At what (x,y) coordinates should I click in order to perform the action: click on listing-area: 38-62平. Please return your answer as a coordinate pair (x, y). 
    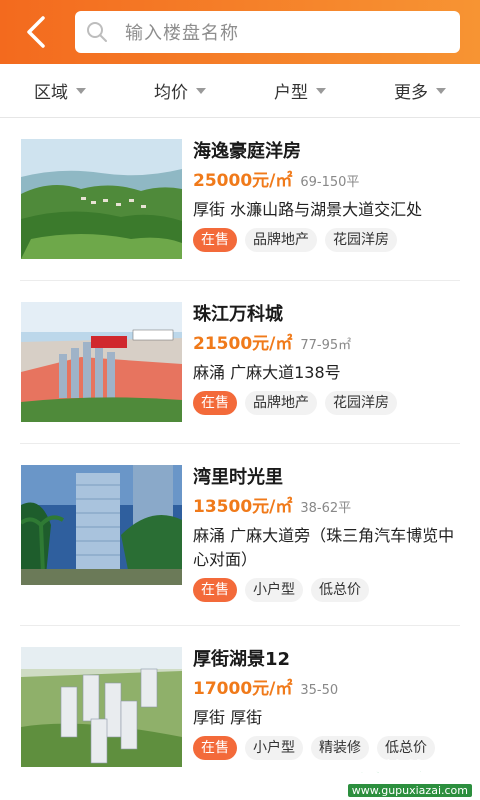
    Looking at the image, I should click on (326, 508).